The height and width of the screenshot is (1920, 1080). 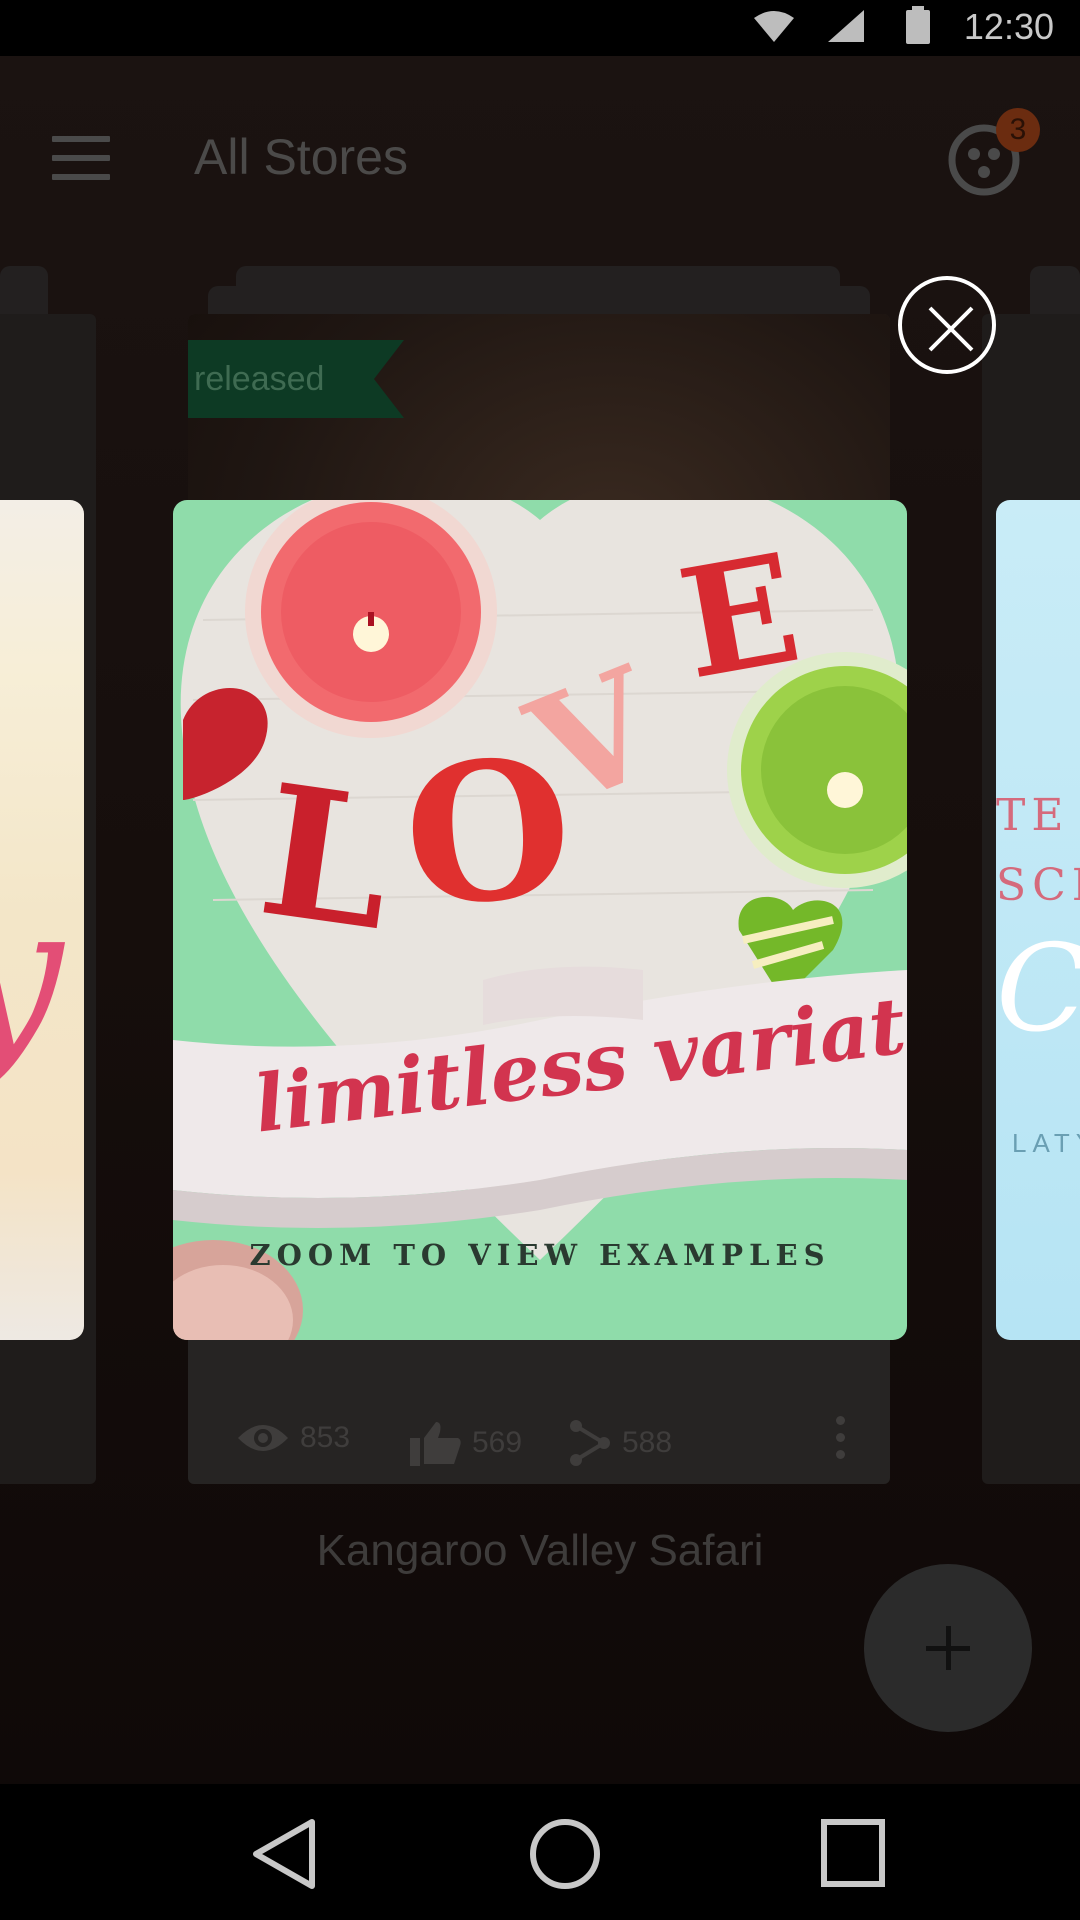 I want to click on menu-icon, so click(x=81, y=158).